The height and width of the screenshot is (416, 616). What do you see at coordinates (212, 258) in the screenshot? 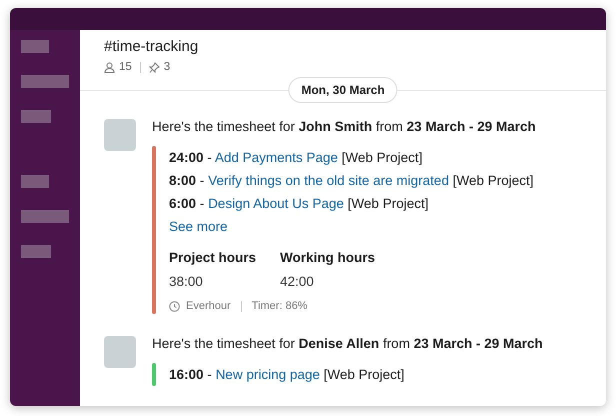
I see `stat-label: Project hours` at bounding box center [212, 258].